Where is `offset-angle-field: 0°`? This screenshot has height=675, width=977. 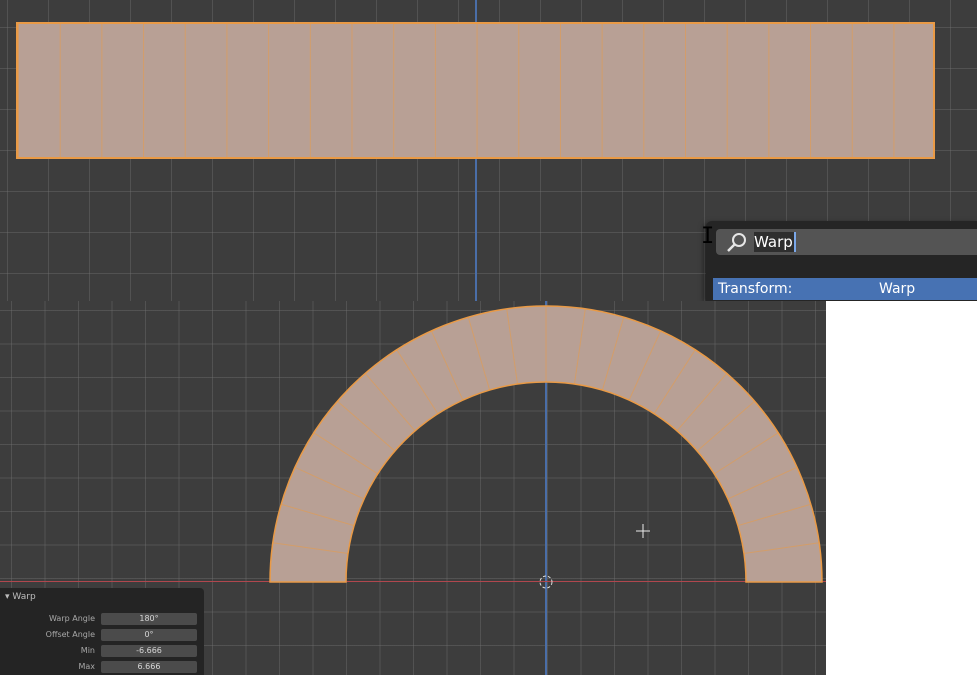
offset-angle-field: 0° is located at coordinates (149, 635).